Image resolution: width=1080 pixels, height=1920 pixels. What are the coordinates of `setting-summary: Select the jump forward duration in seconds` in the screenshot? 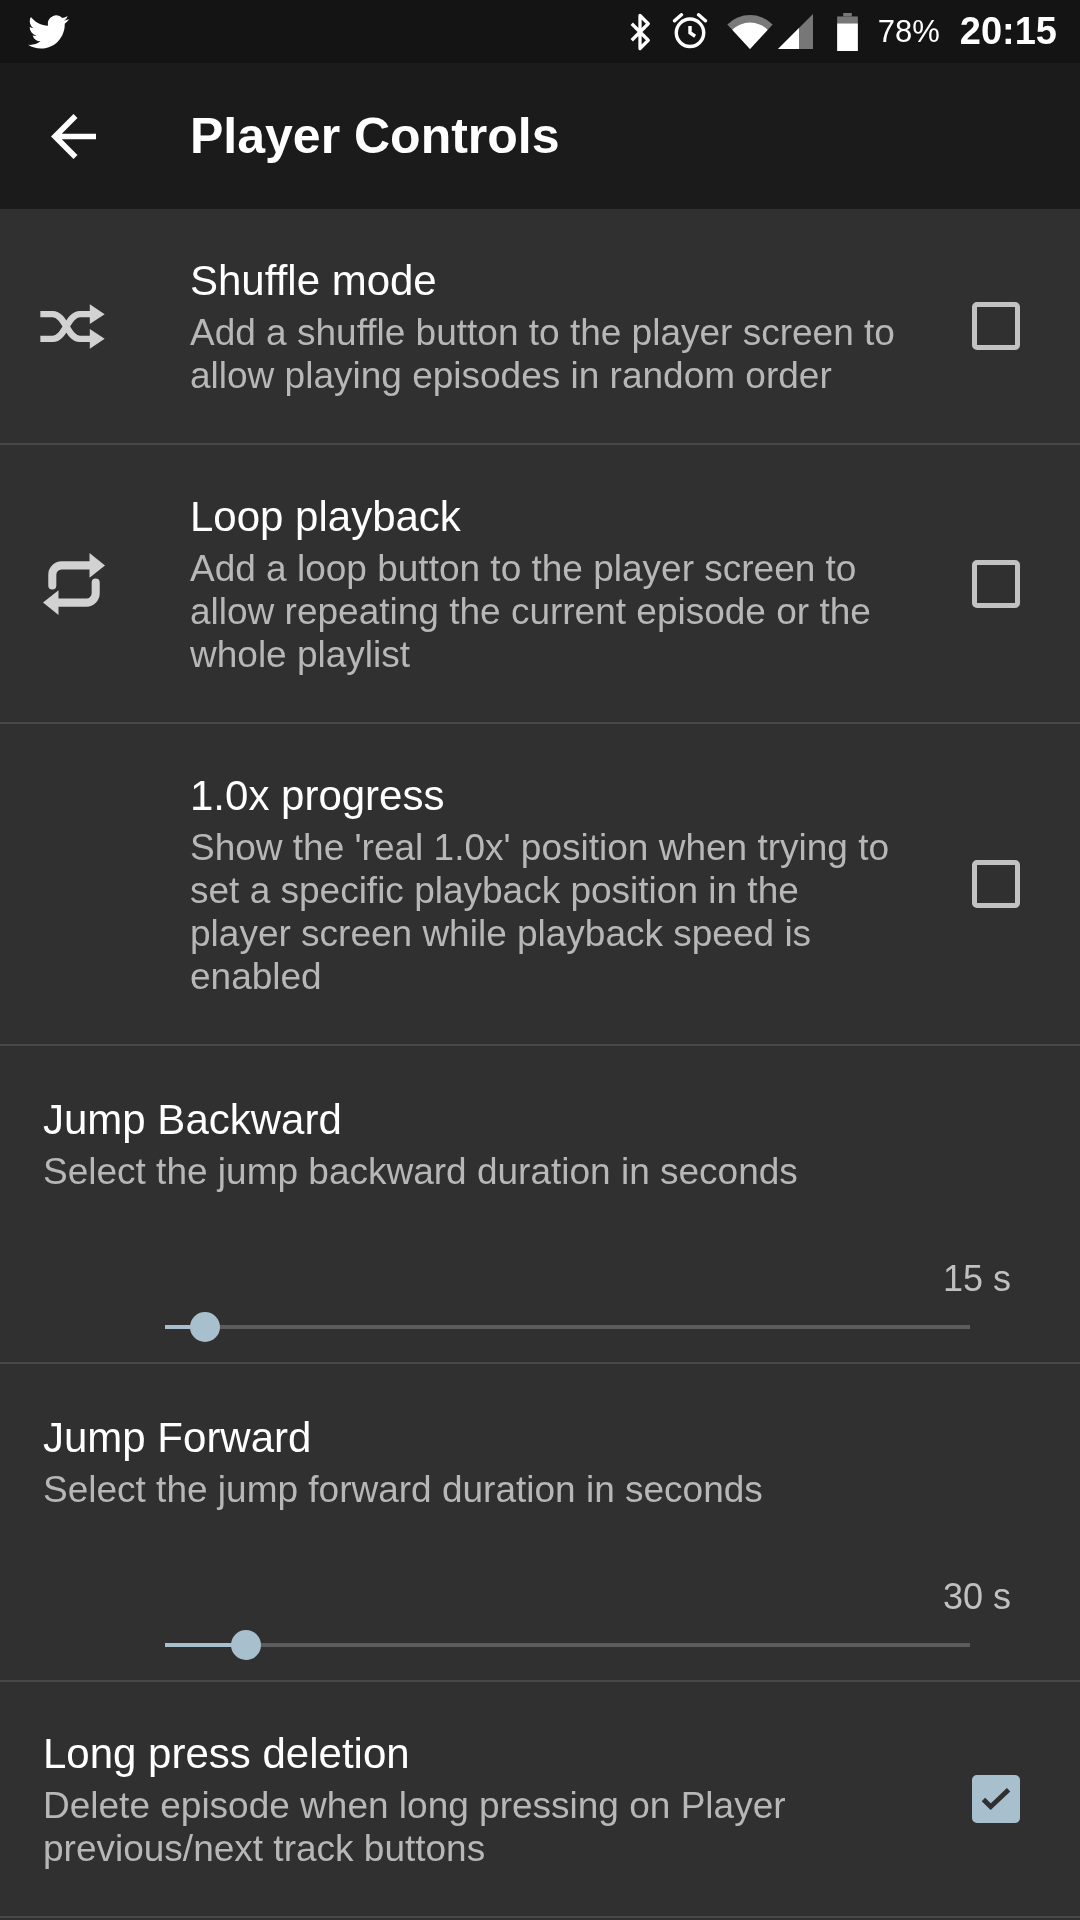 It's located at (403, 1489).